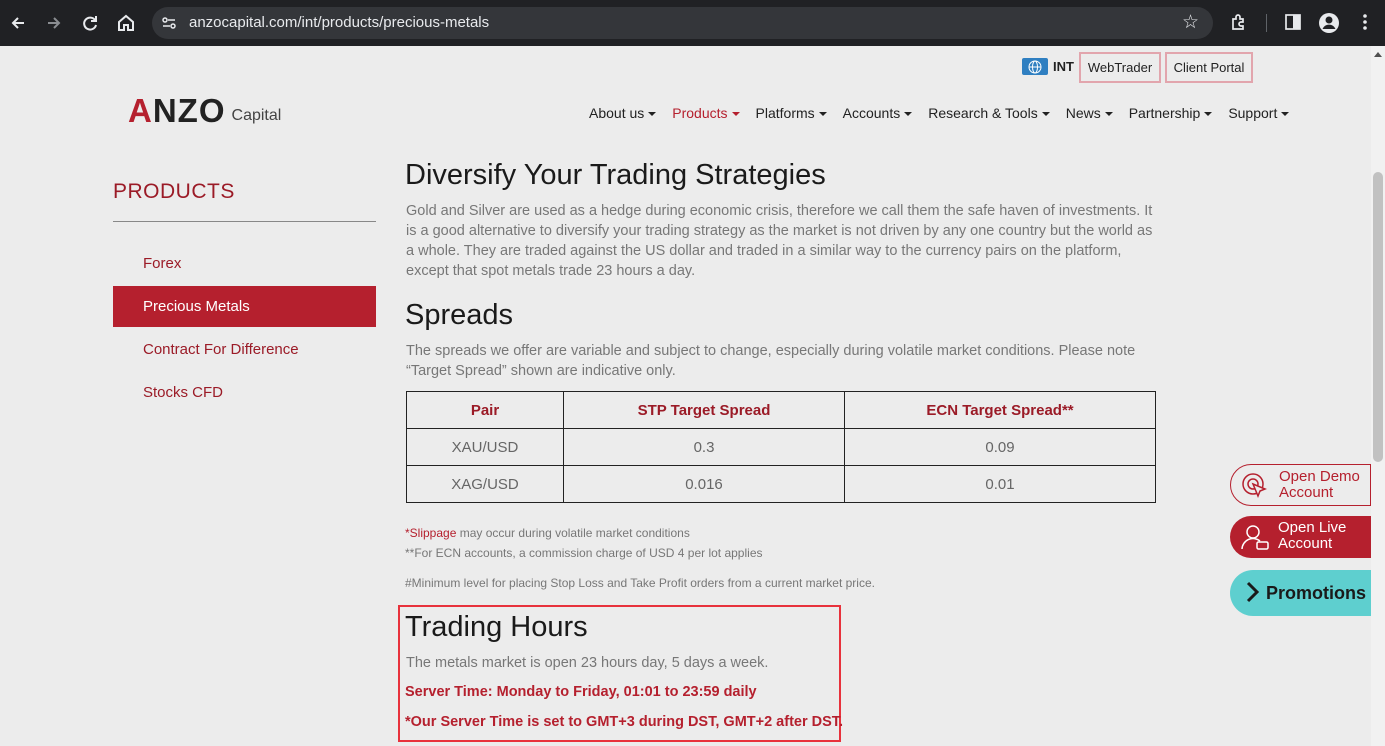 The height and width of the screenshot is (746, 1385). What do you see at coordinates (244, 221) in the screenshot?
I see `sidebar-divider` at bounding box center [244, 221].